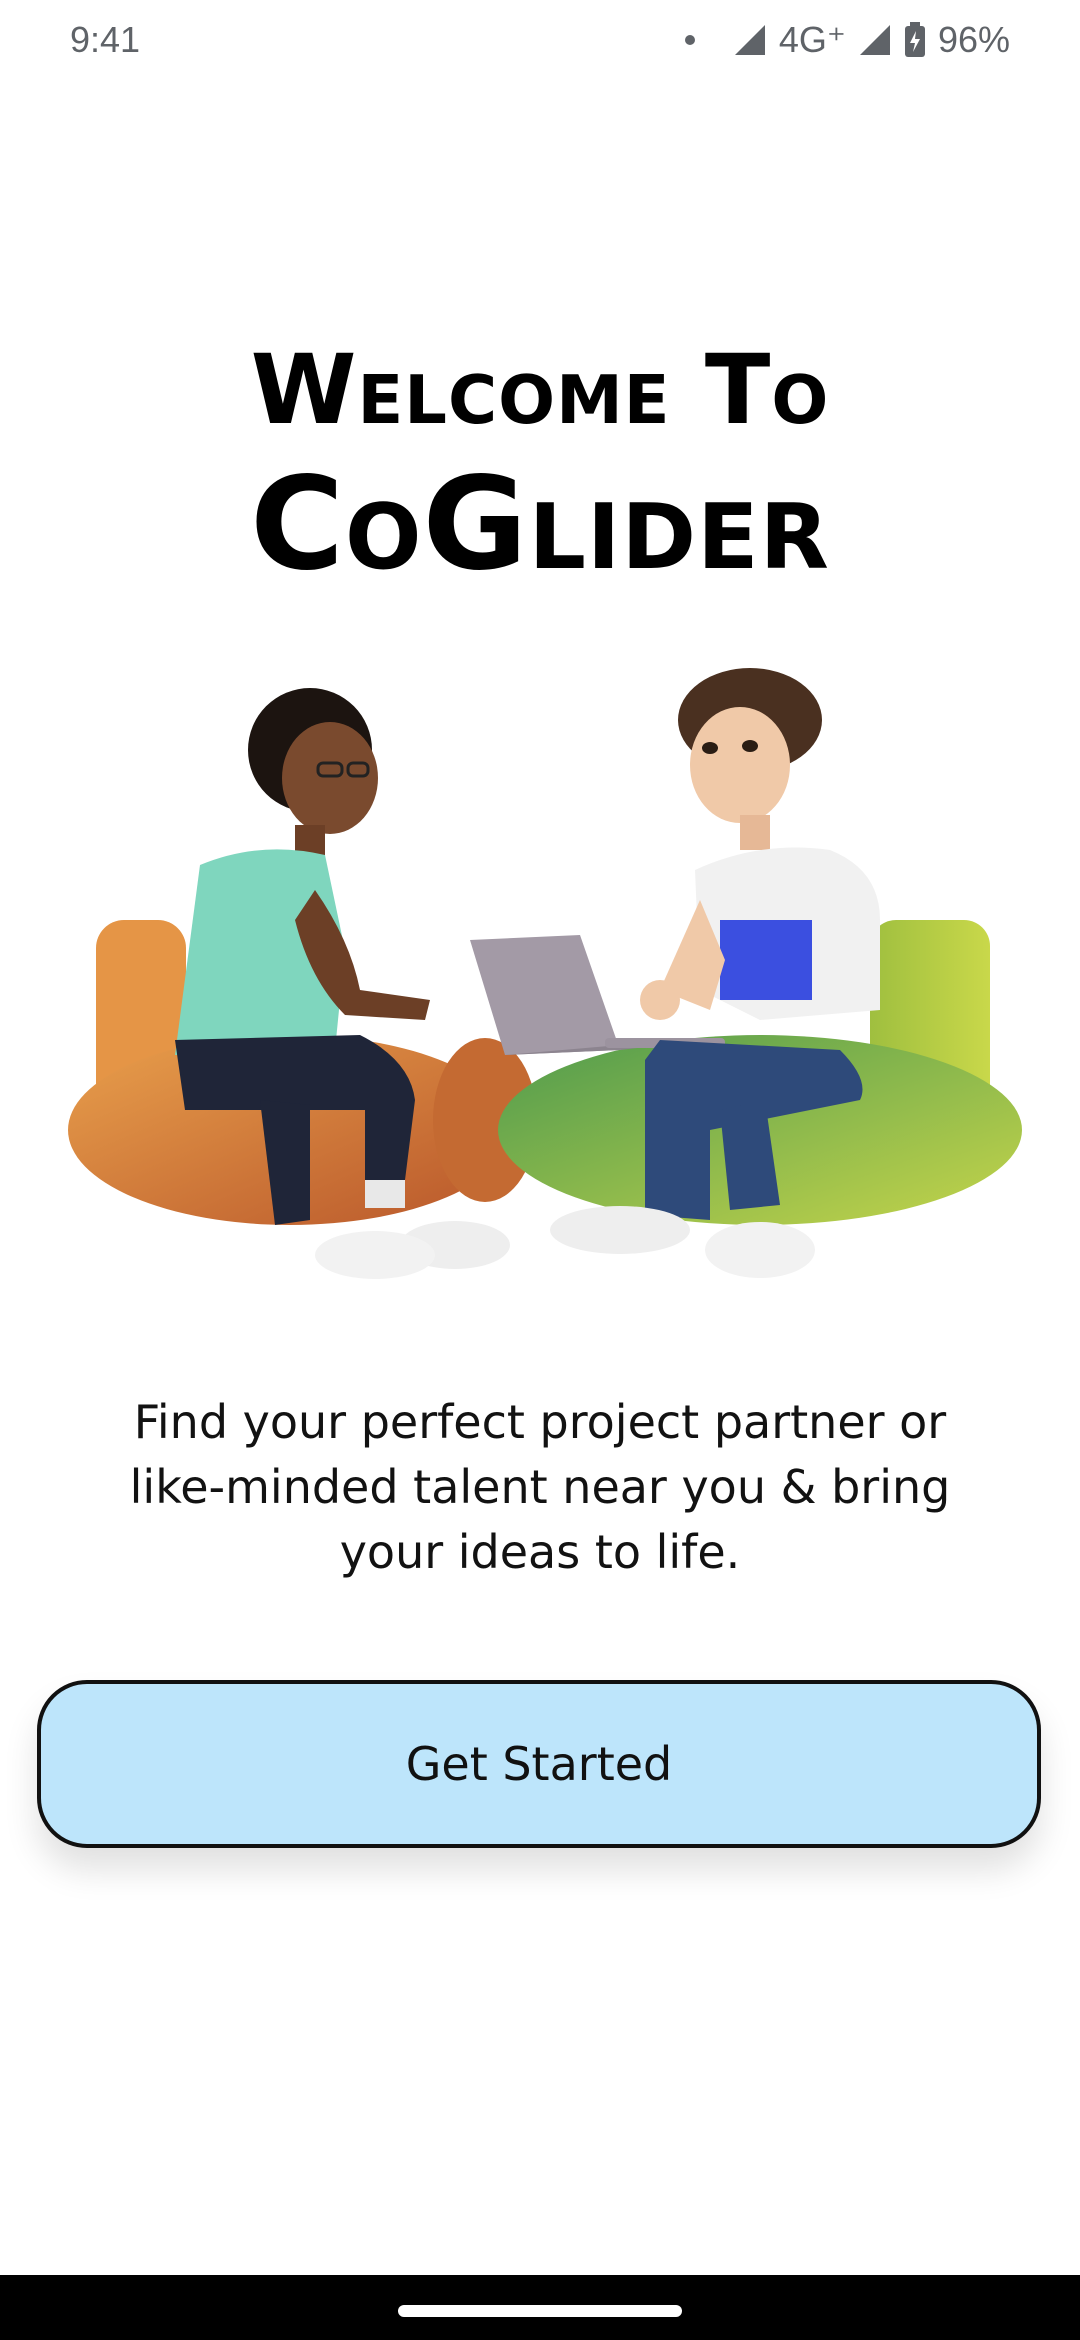 This screenshot has width=1080, height=2340. What do you see at coordinates (812, 39) in the screenshot?
I see `network-type: 4G⁺` at bounding box center [812, 39].